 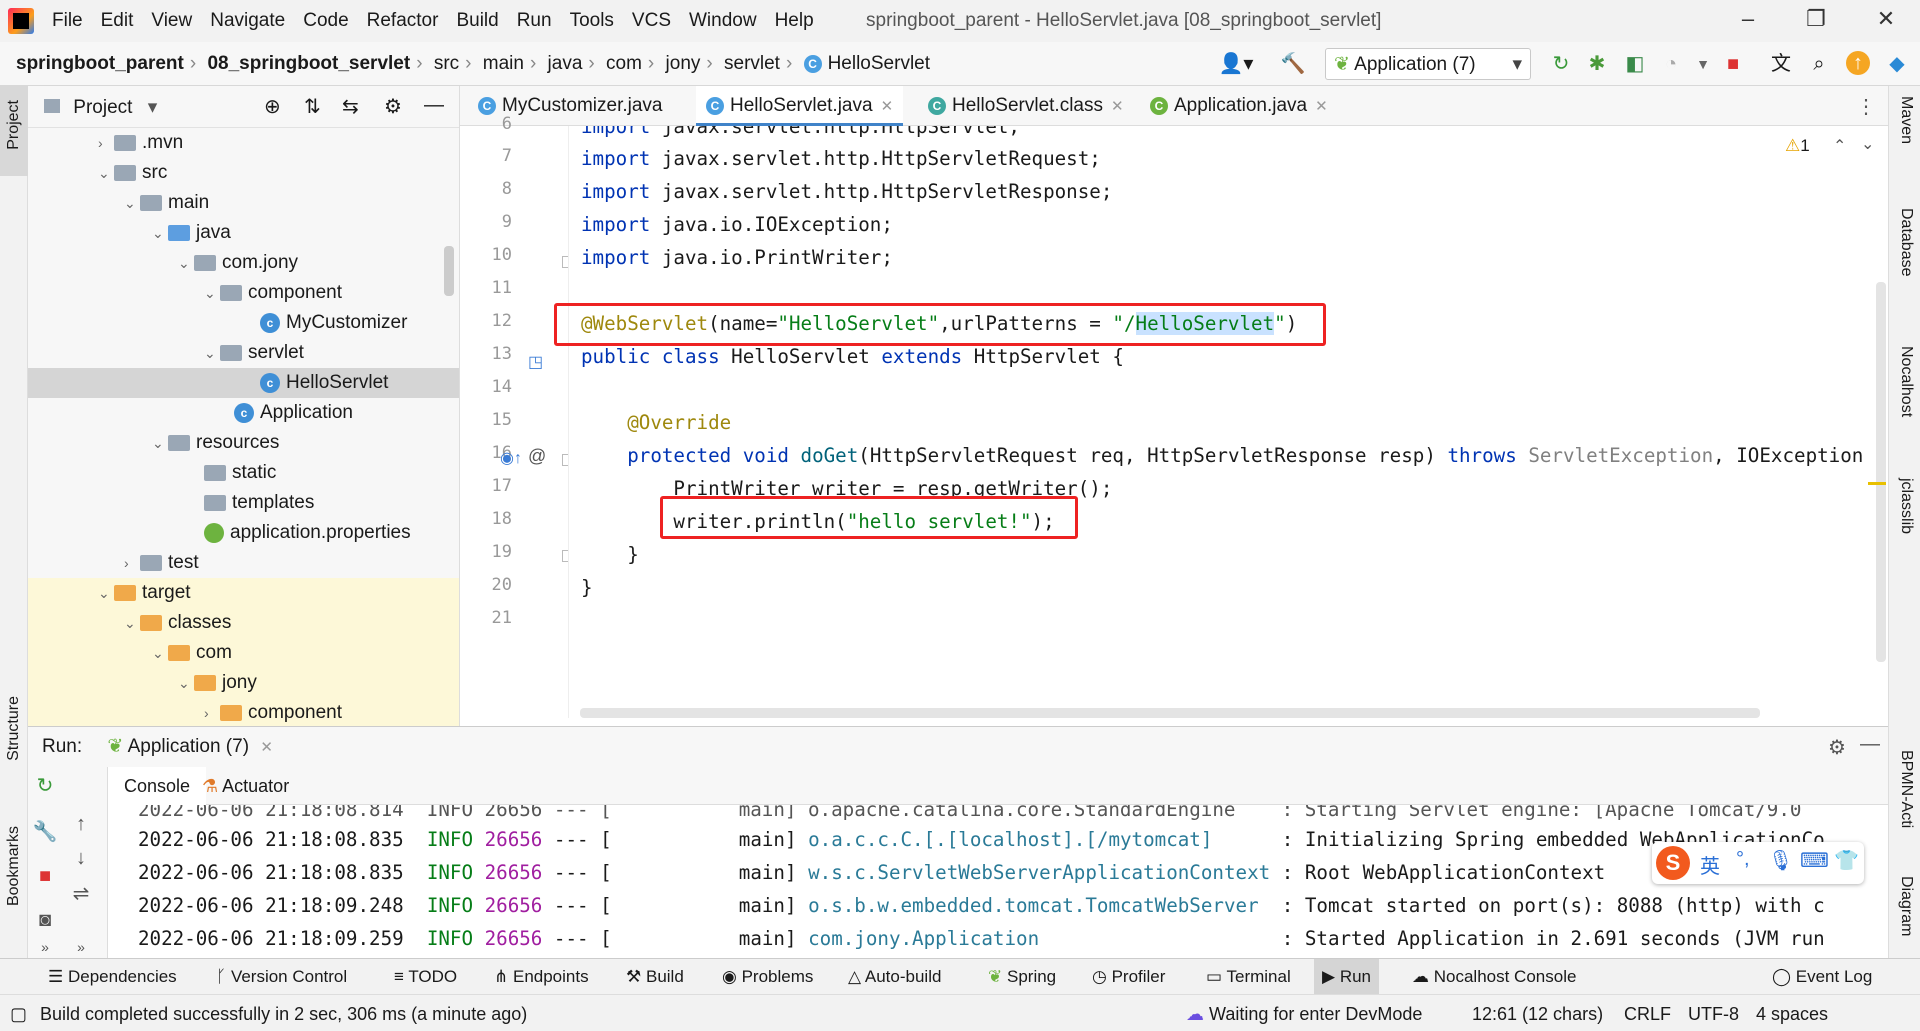 What do you see at coordinates (425, 977) in the screenshot?
I see `todo-tool: ≡ TODO` at bounding box center [425, 977].